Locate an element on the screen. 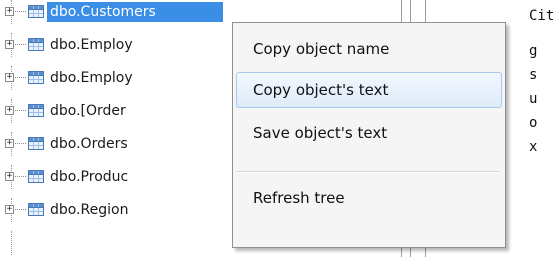 This screenshot has height=257, width=560. menu-item-refresh-tree: Refresh tree is located at coordinates (369, 198).